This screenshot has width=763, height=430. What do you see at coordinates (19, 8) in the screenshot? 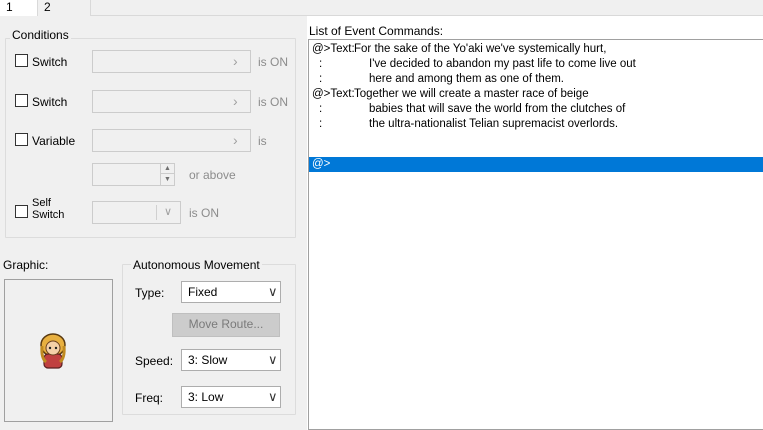
I see `tab-1: 1` at bounding box center [19, 8].